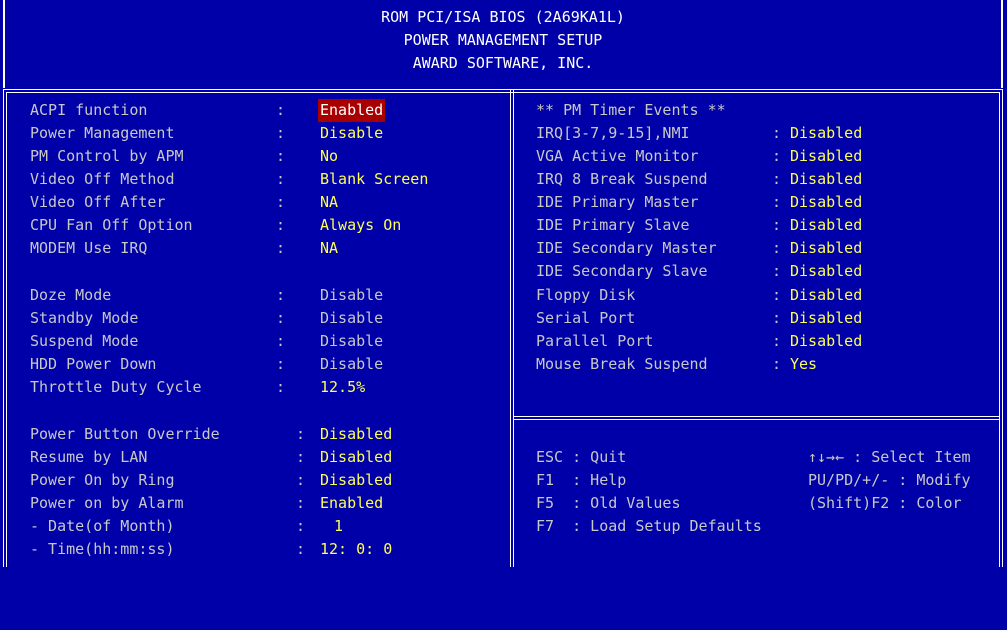 This screenshot has height=630, width=1007. I want to click on setting-label: Power on by Alarm, so click(107, 503).